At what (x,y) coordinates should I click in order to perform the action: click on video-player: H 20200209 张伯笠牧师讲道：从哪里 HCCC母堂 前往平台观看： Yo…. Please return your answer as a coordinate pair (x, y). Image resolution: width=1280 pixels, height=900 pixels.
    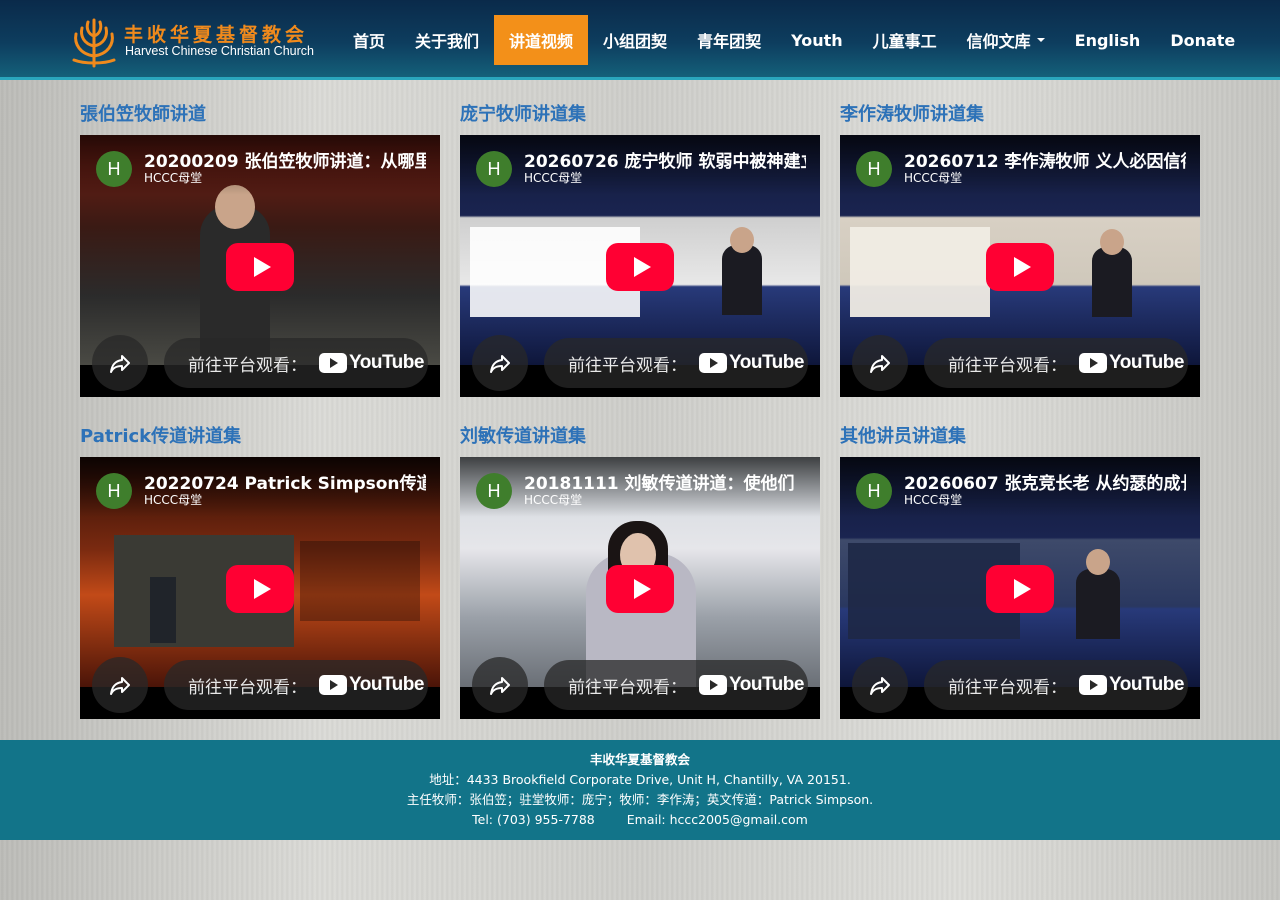
    Looking at the image, I should click on (260, 266).